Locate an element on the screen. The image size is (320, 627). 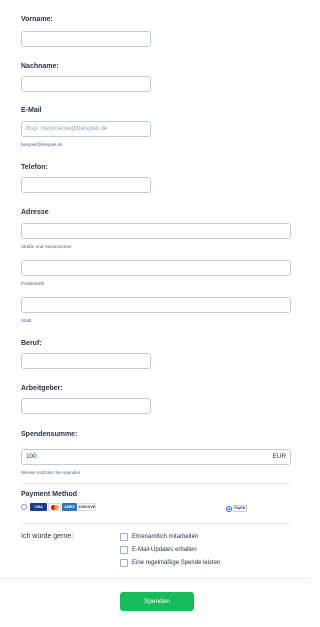
job-input is located at coordinates (86, 361).